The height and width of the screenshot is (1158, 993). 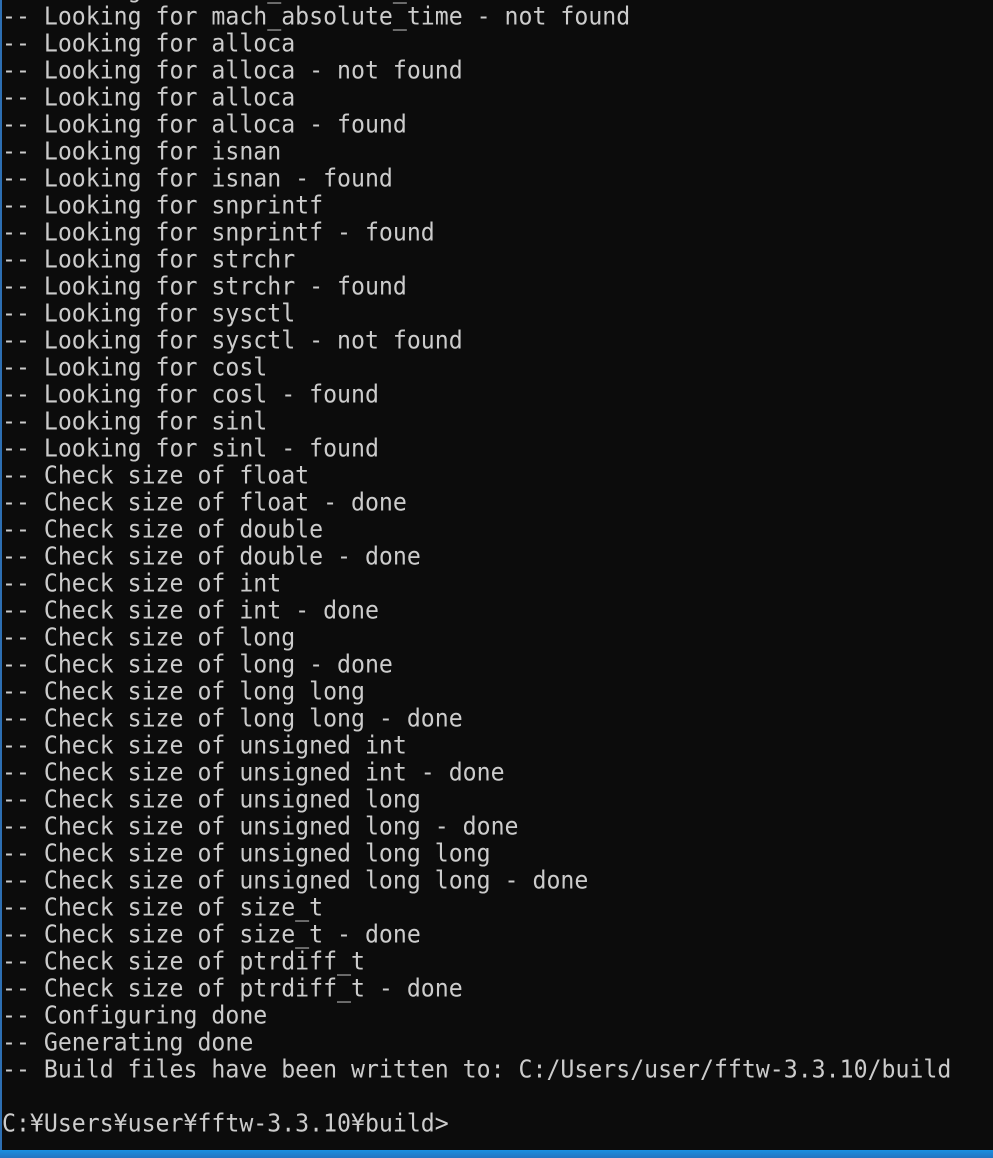 I want to click on console-line: -- Looking for strchr - found, so click(x=204, y=286).